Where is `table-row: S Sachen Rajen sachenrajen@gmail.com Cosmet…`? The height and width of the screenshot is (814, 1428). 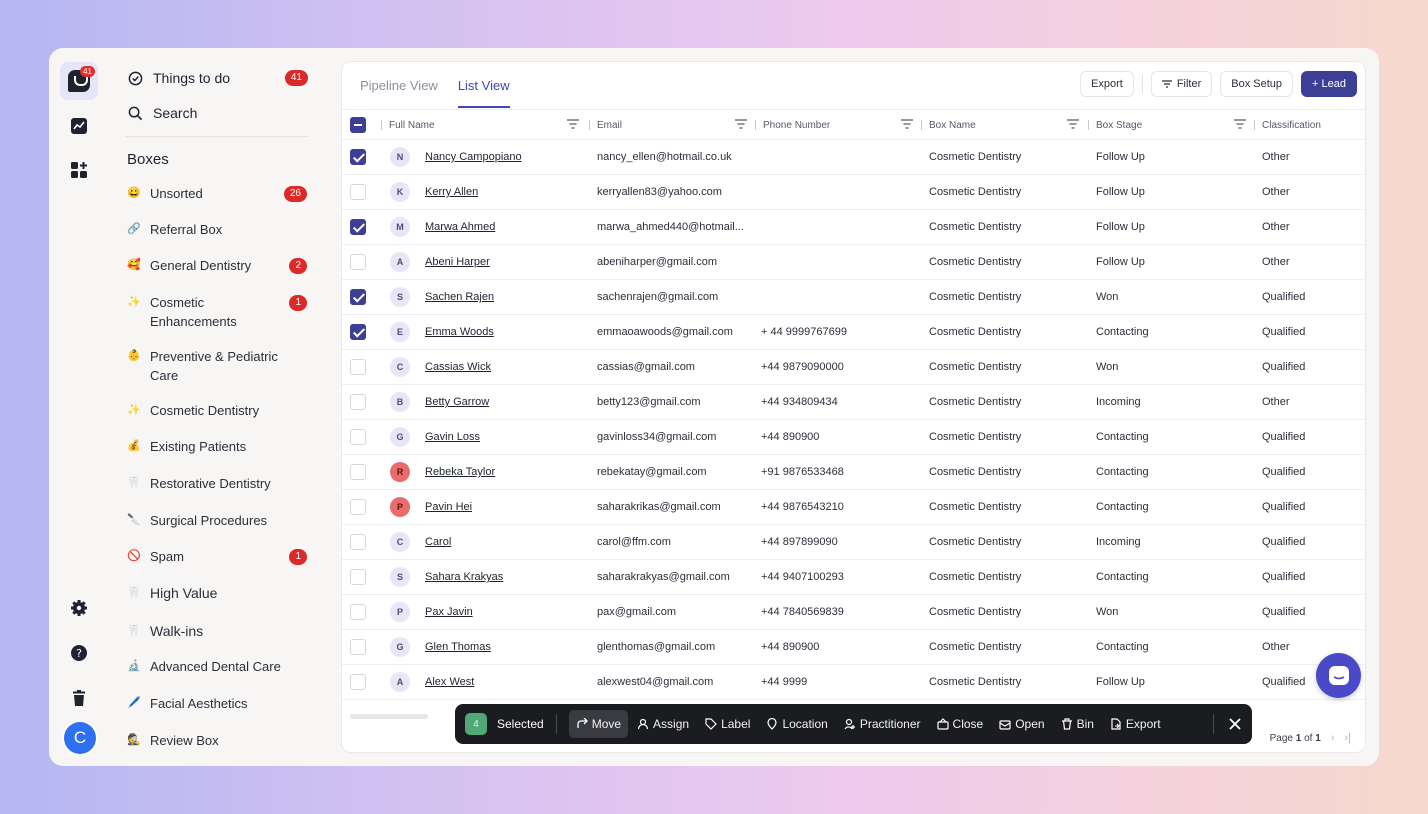
table-row: S Sachen Rajen sachenrajen@gmail.com Cosmet… is located at coordinates (853, 297).